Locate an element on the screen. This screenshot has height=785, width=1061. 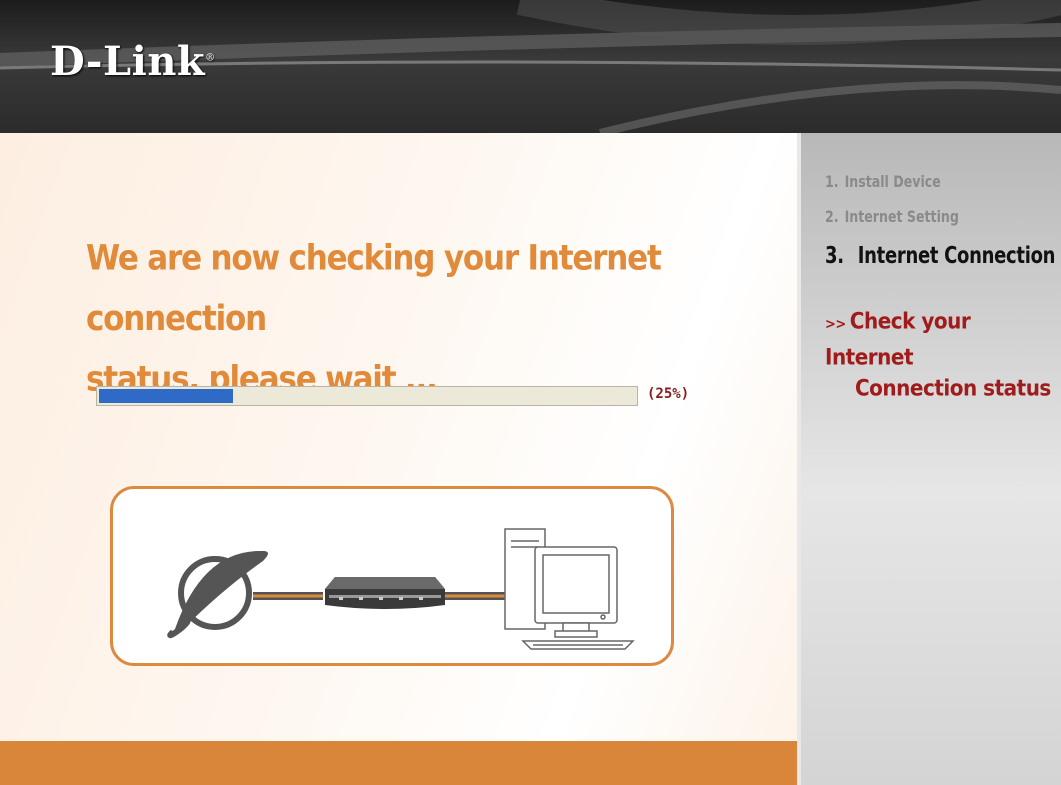
step-number: 2. is located at coordinates (832, 217).